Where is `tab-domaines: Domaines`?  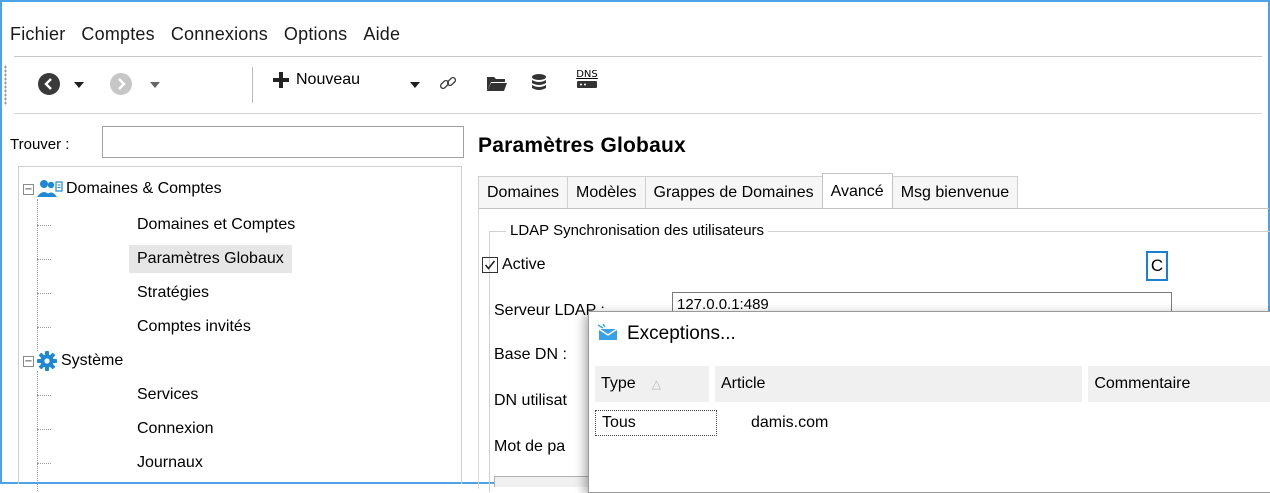
tab-domaines: Domaines is located at coordinates (523, 192).